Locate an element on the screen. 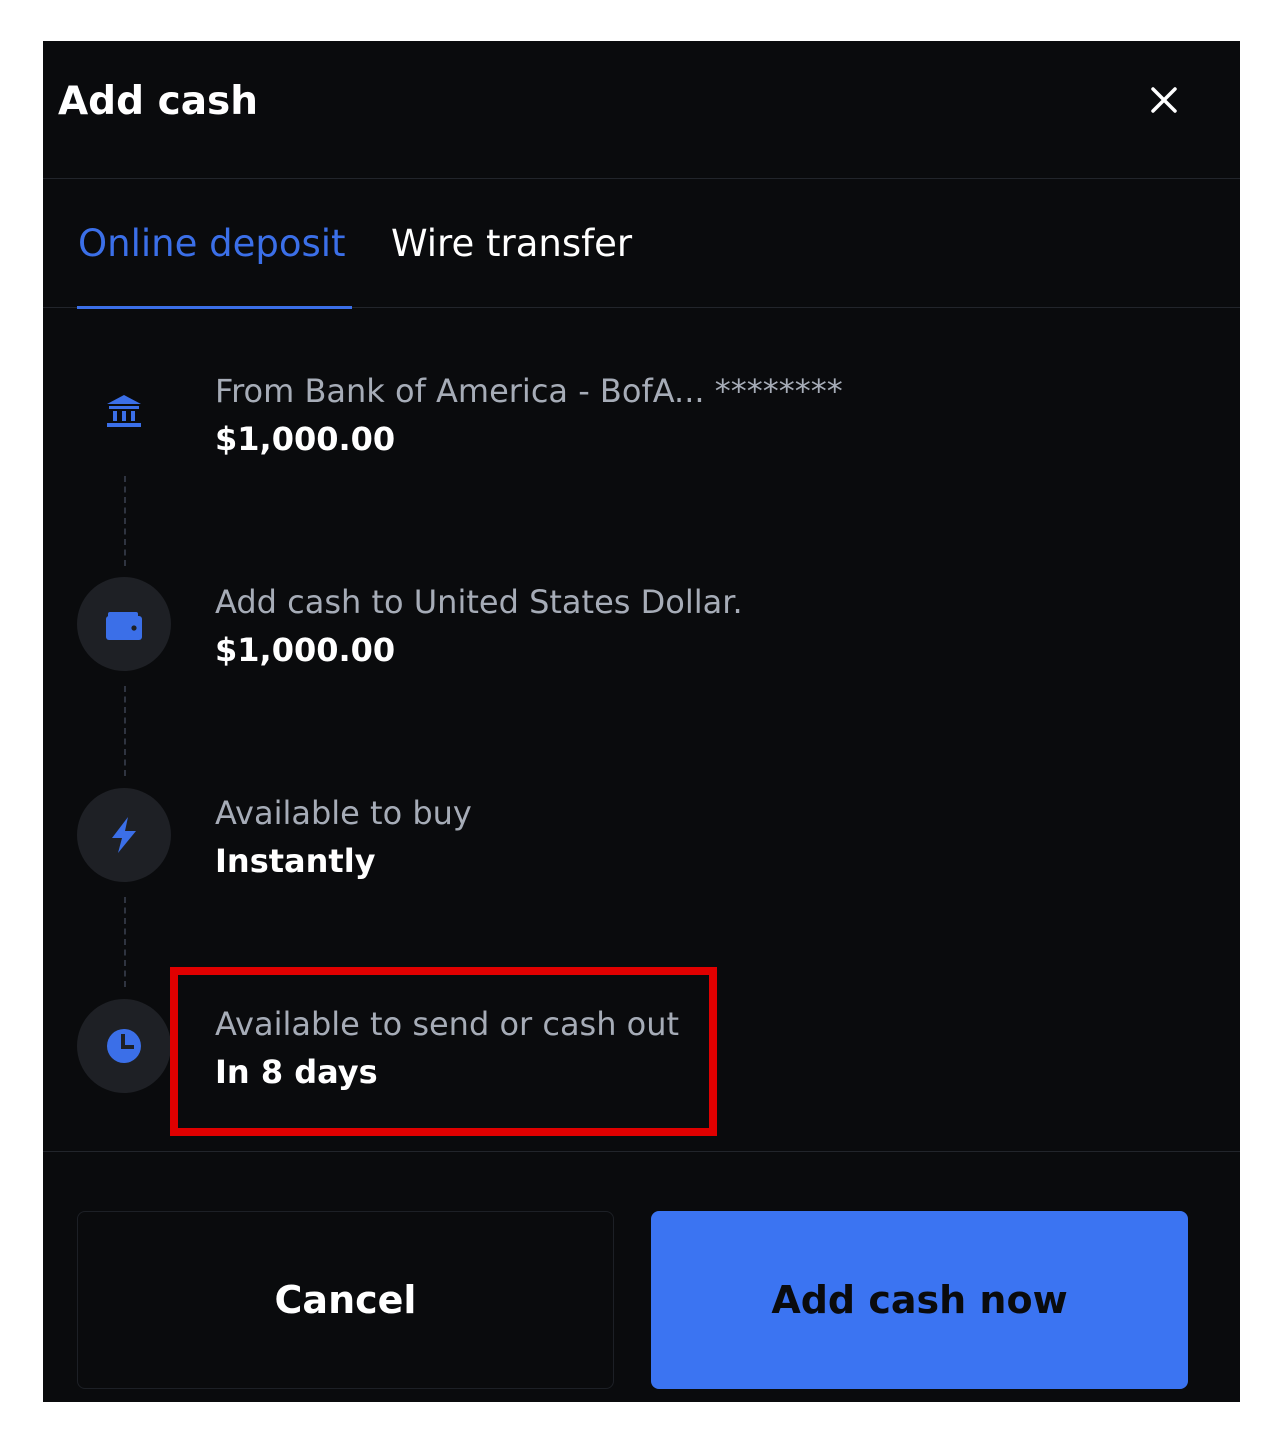  cancel-button: Cancel is located at coordinates (345, 1300).